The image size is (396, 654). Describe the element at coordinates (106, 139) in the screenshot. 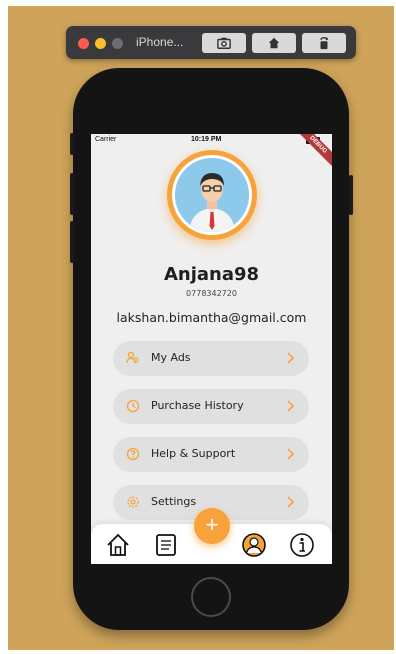

I see `carrier-label: Carrier` at that location.